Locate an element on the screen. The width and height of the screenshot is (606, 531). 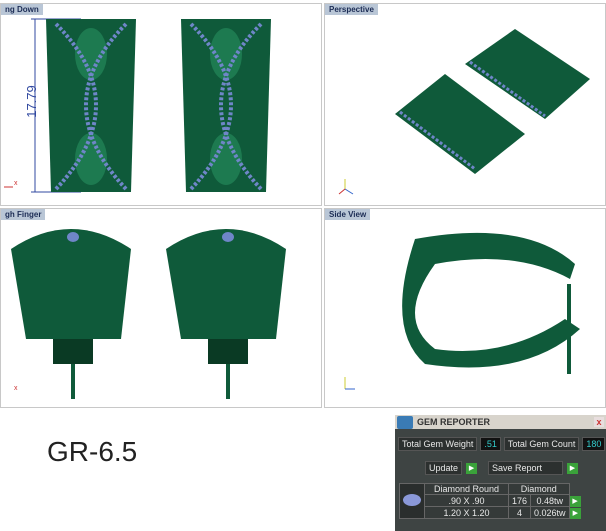
viewport-label: Side View is located at coordinates (348, 214).